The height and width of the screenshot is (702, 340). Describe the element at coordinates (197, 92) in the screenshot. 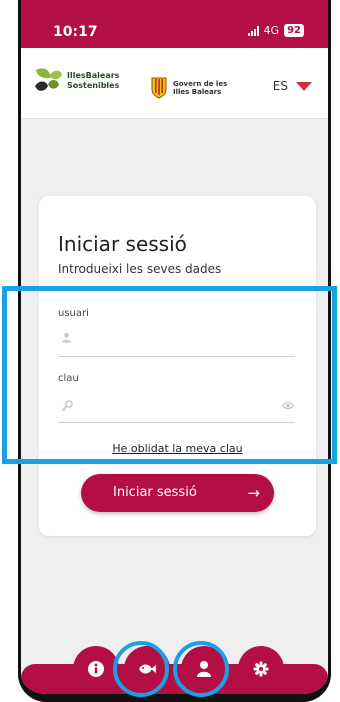

I see `govern-line2: Illes Balears` at that location.